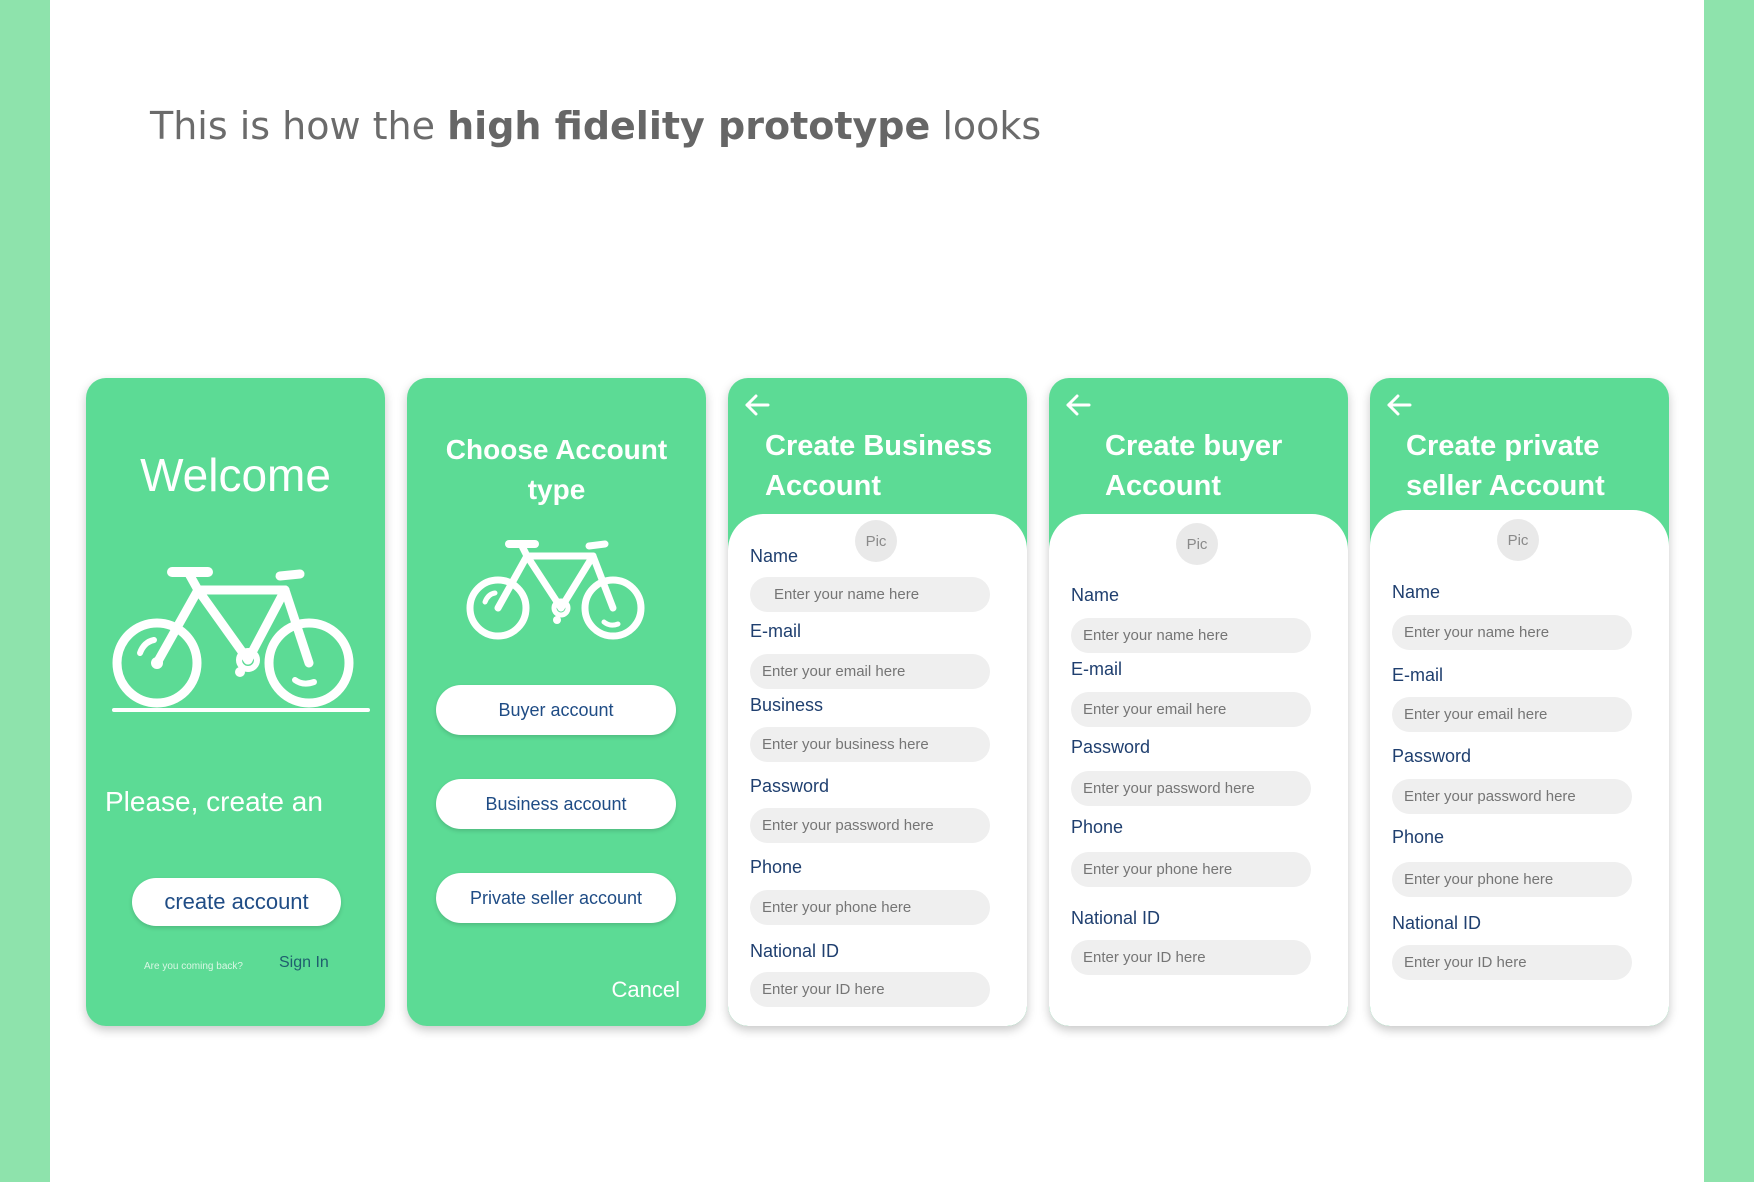  What do you see at coordinates (787, 705) in the screenshot?
I see `business-label: Business` at bounding box center [787, 705].